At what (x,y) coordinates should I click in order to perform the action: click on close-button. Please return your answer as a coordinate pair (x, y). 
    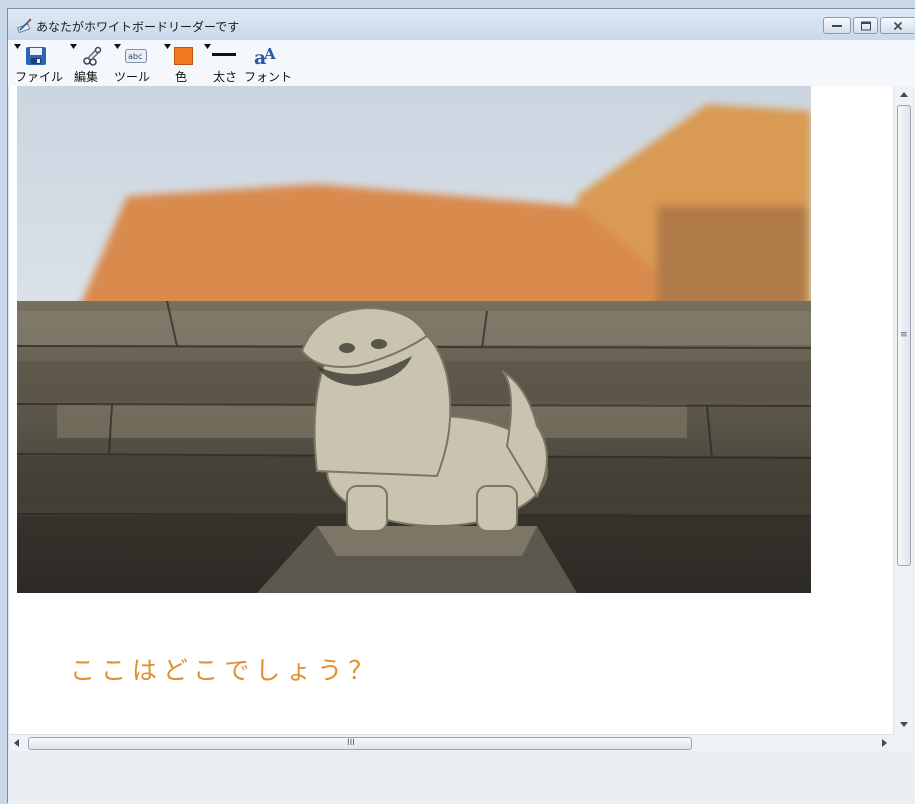
    Looking at the image, I should click on (897, 25).